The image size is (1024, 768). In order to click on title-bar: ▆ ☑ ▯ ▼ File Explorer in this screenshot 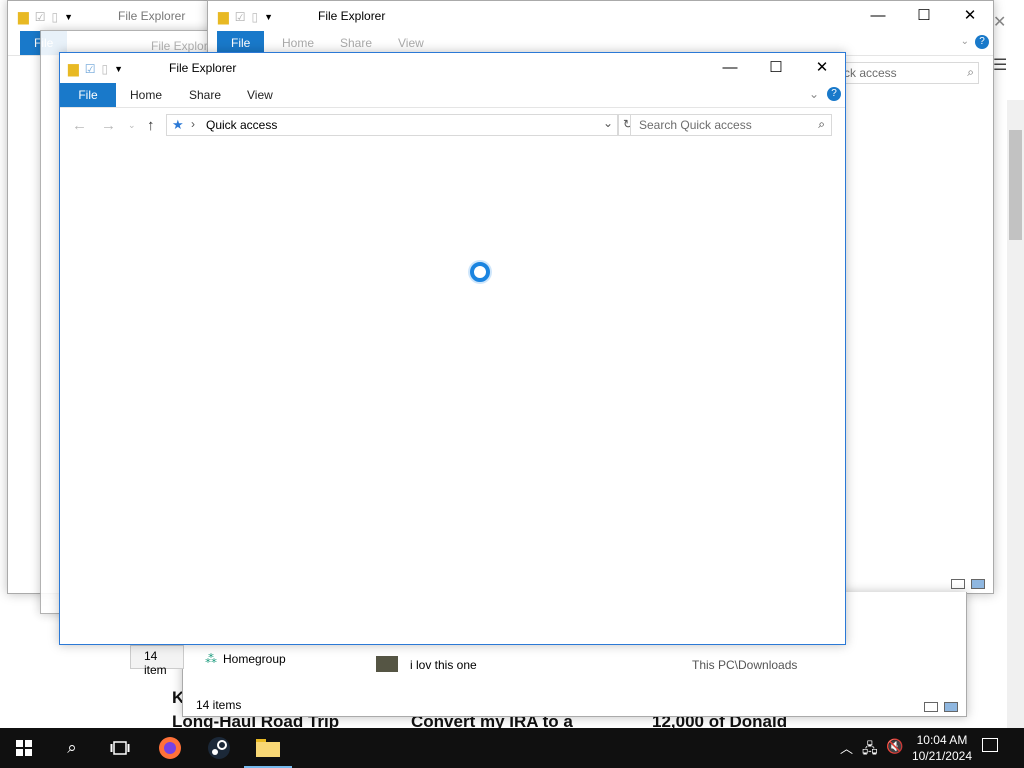, I will do `click(108, 16)`.